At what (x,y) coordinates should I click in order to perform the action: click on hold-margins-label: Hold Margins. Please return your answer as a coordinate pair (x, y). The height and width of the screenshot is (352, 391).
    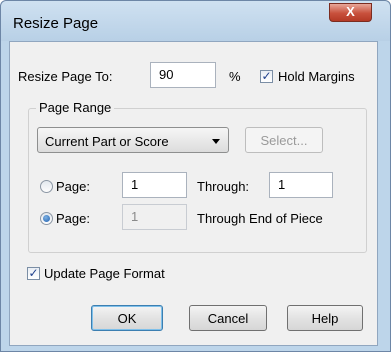
    Looking at the image, I should click on (316, 76).